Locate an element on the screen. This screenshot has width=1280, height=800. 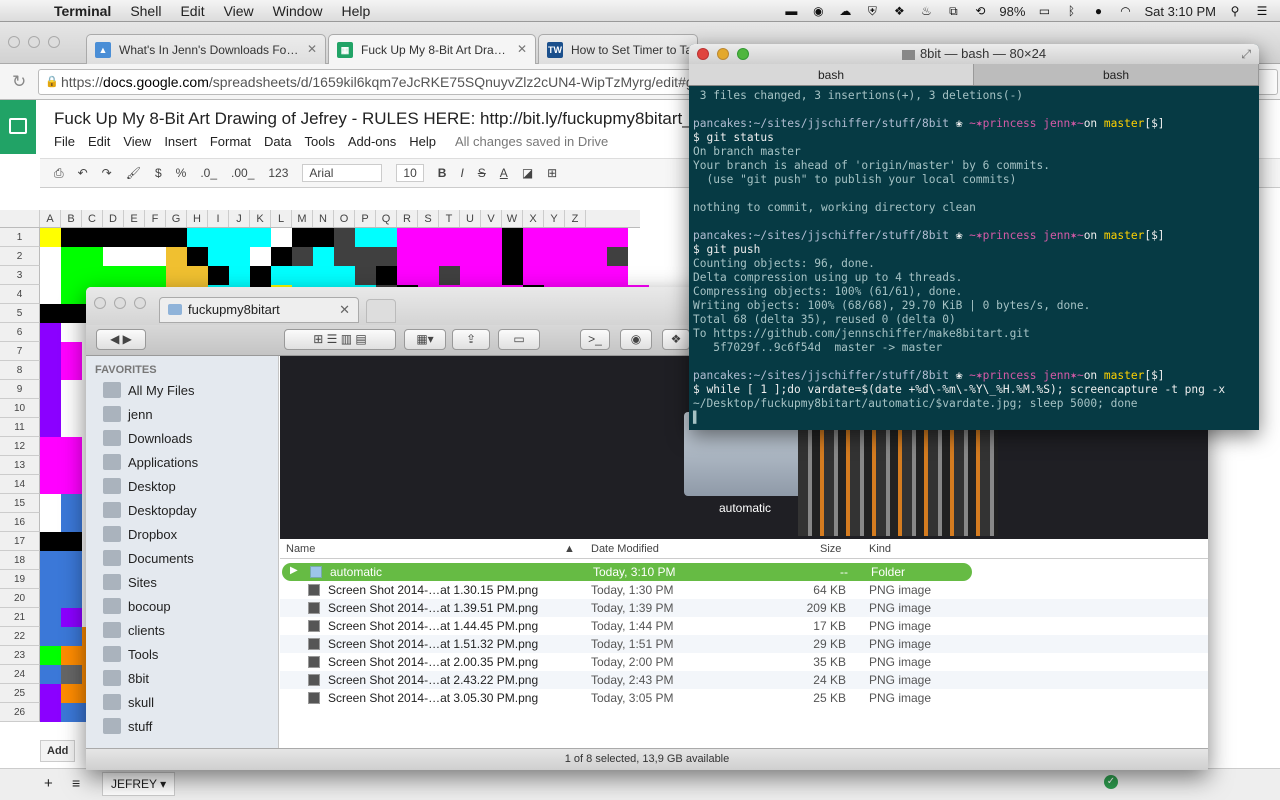
column-header: O is located at coordinates (344, 218).